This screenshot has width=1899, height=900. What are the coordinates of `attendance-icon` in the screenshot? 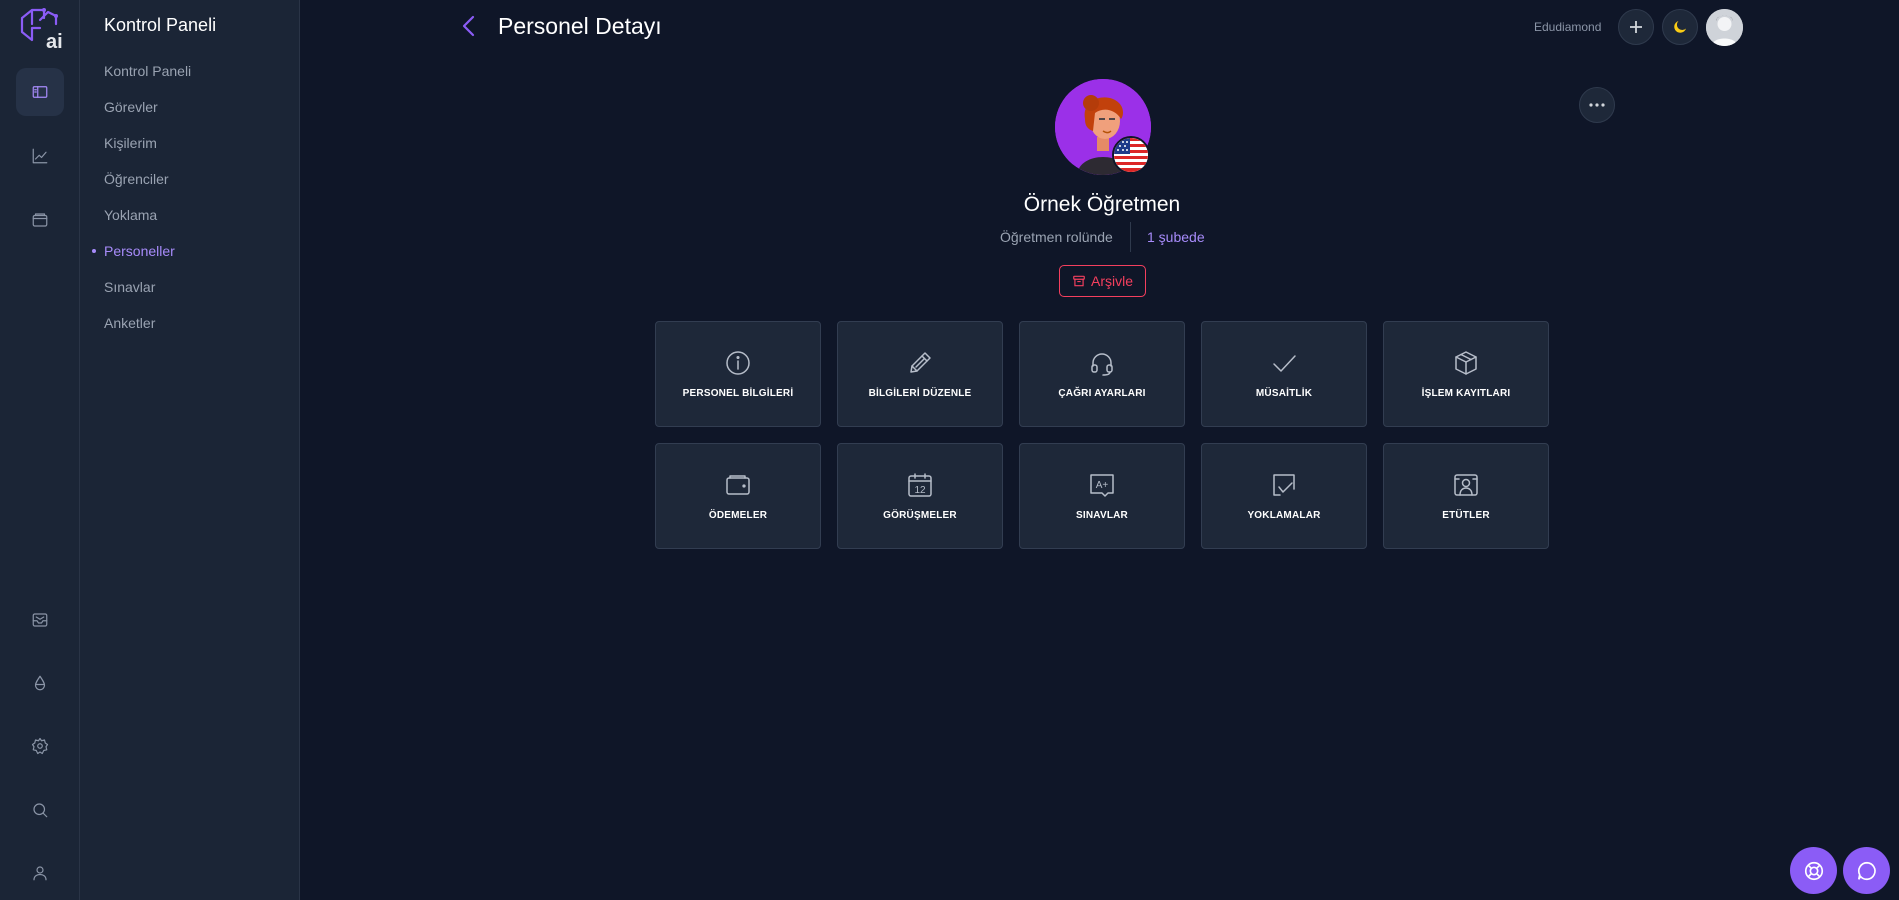 It's located at (1284, 485).